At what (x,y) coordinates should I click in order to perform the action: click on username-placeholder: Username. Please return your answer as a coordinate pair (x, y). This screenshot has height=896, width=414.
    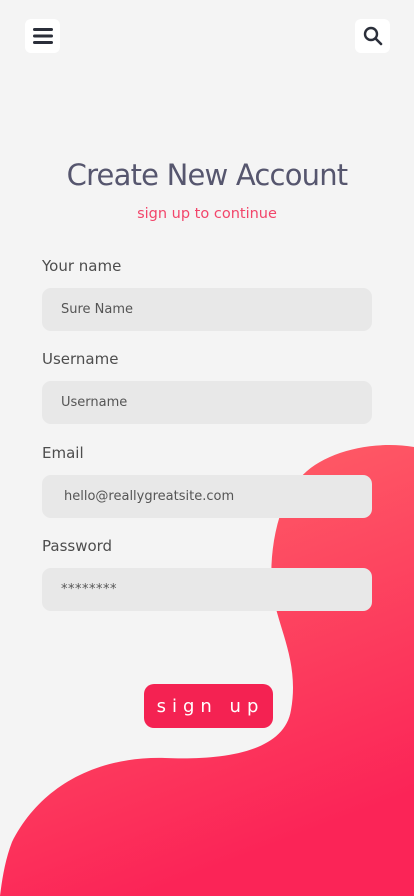
    Looking at the image, I should click on (94, 402).